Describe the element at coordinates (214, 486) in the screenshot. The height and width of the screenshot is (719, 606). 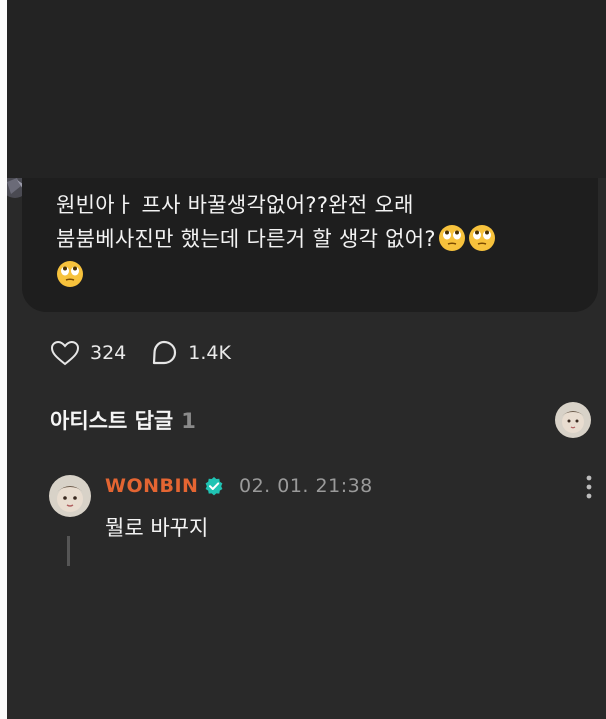
I see `verified-badge-icon` at that location.